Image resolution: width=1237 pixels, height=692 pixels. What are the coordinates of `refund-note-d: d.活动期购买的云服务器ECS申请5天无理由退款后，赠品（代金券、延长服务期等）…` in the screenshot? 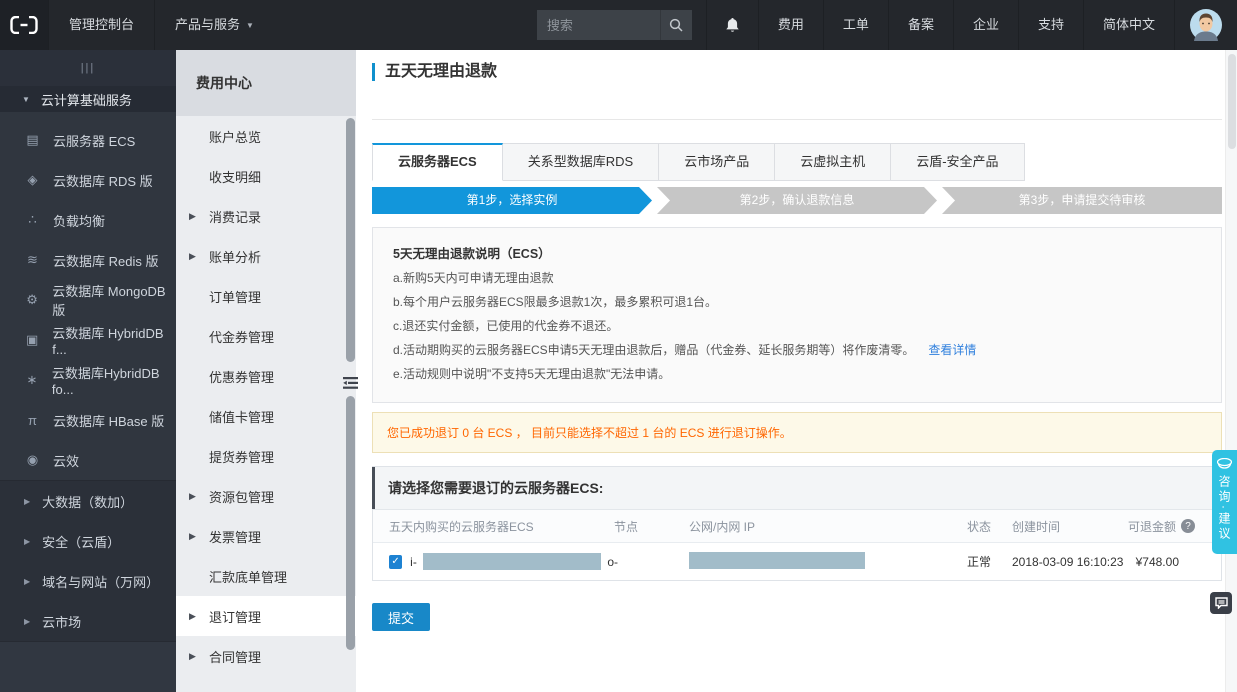 It's located at (797, 350).